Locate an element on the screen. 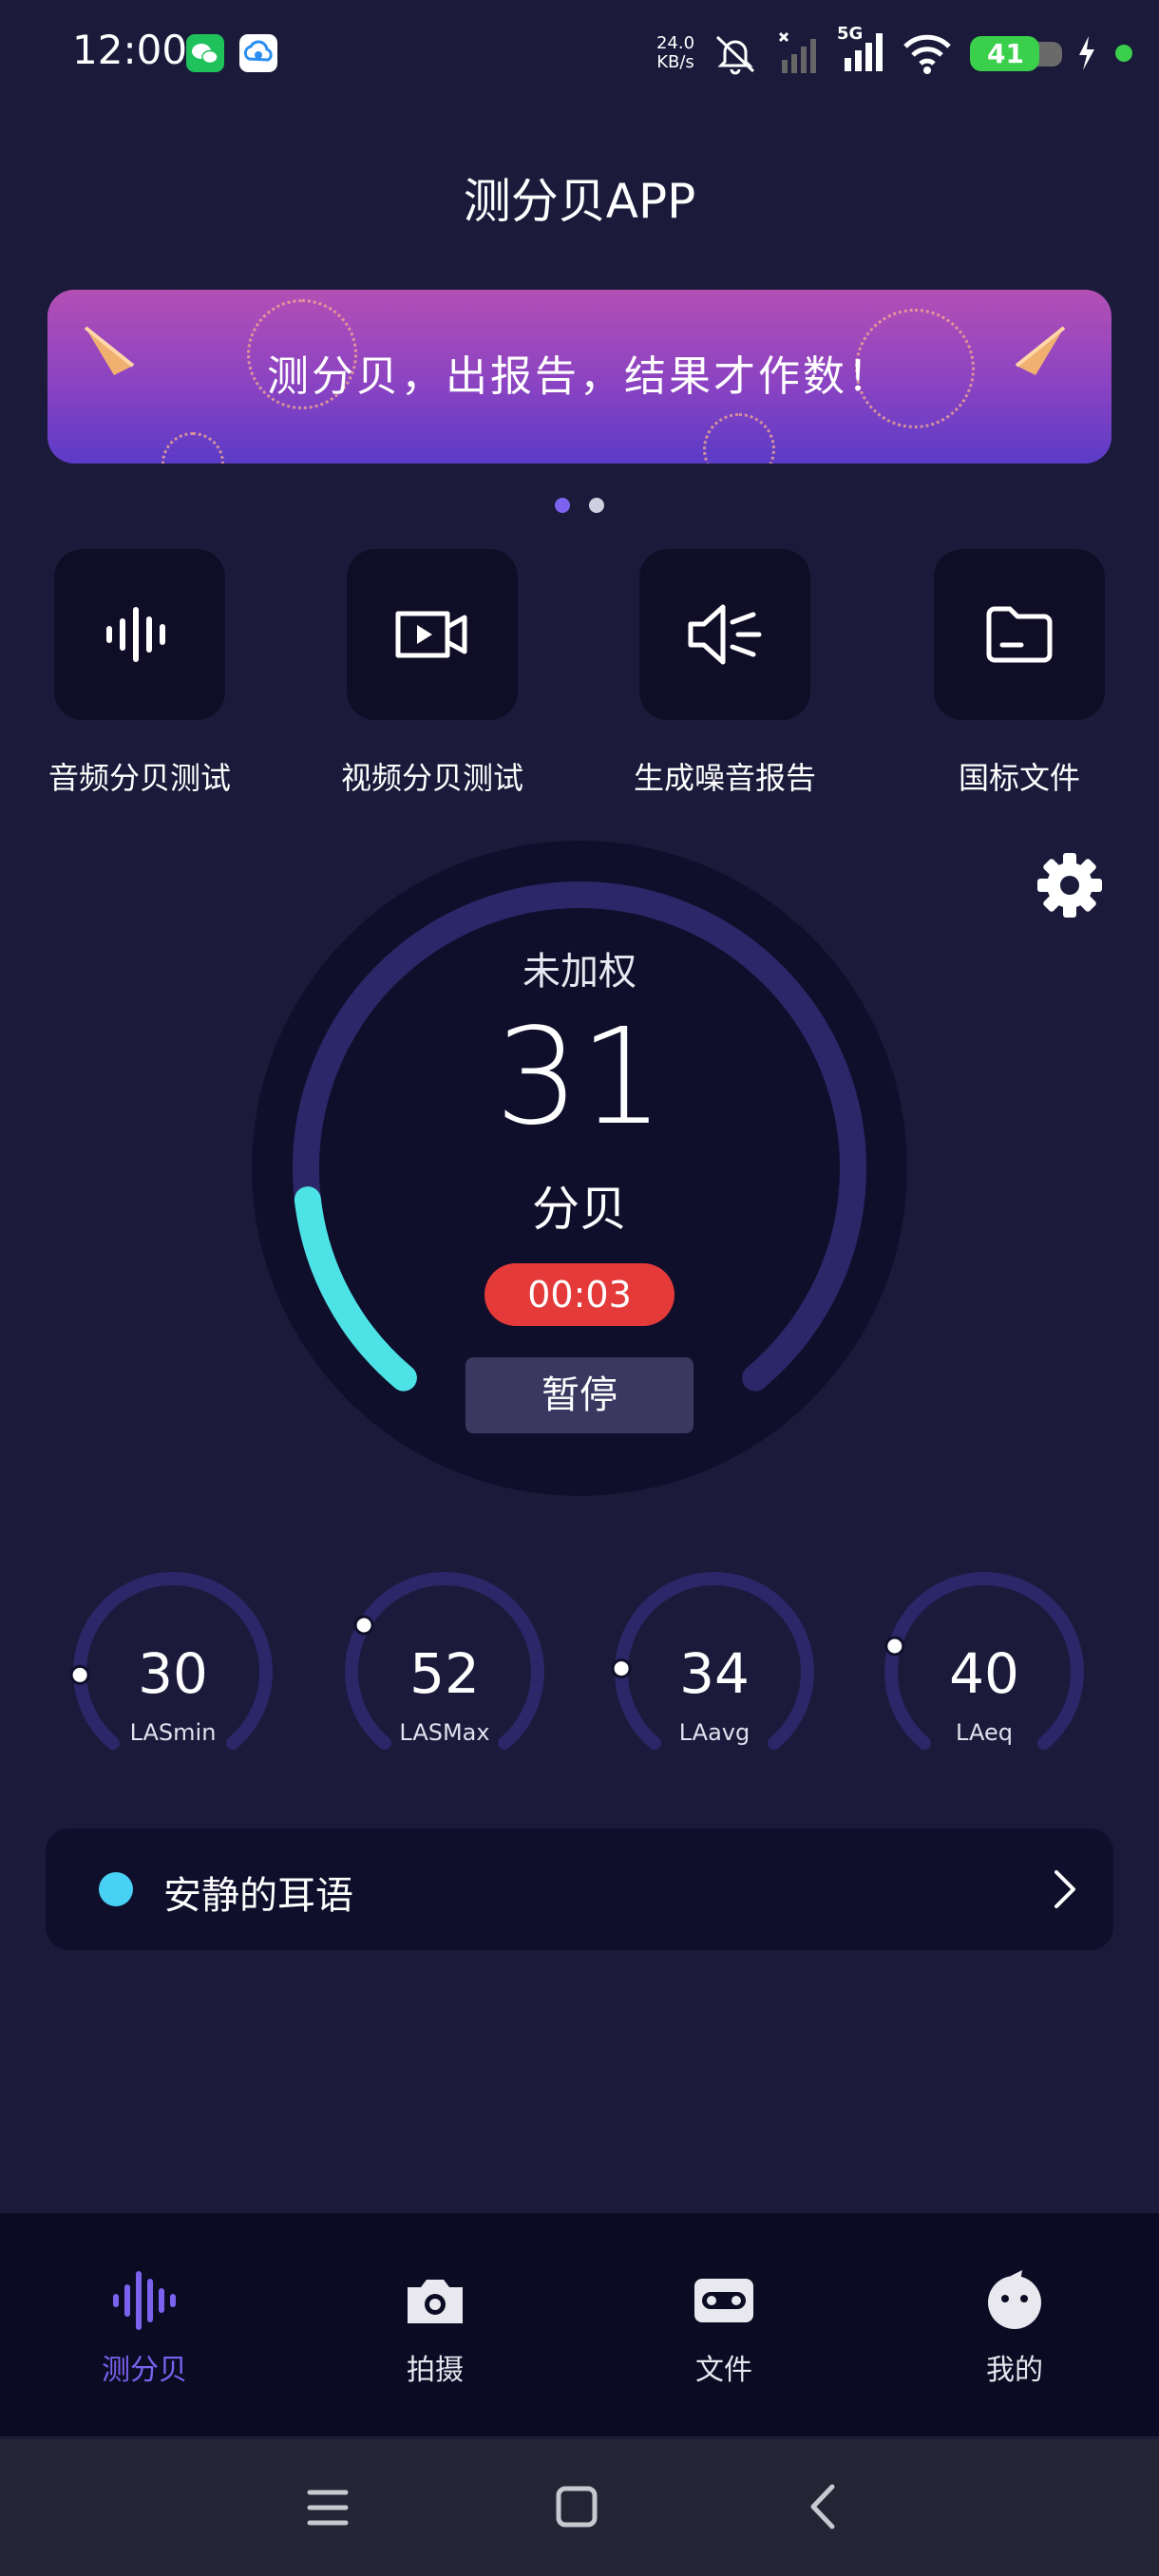 Image resolution: width=1159 pixels, height=2576 pixels. battery-indicator: 41 is located at coordinates (1016, 53).